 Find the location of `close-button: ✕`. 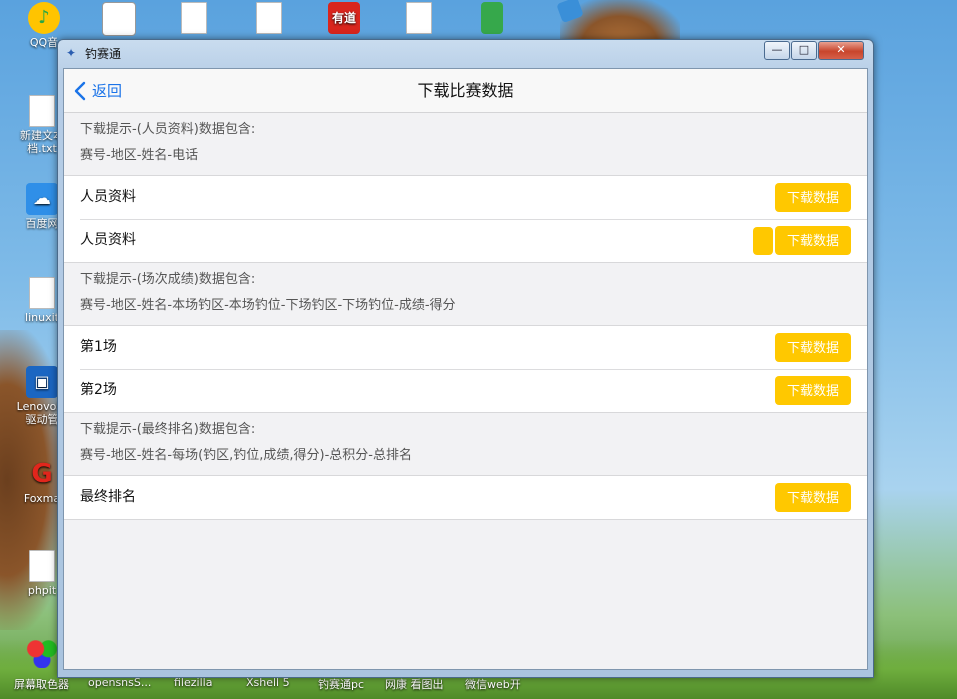

close-button: ✕ is located at coordinates (841, 50).